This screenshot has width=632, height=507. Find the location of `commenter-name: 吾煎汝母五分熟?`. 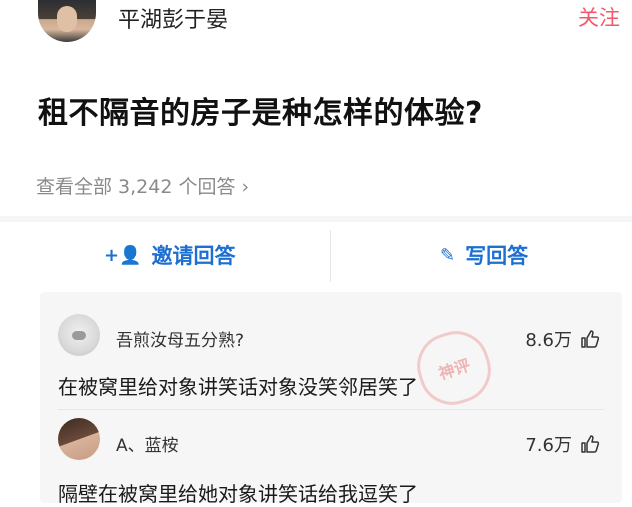

commenter-name: 吾煎汝母五分熟? is located at coordinates (180, 338).